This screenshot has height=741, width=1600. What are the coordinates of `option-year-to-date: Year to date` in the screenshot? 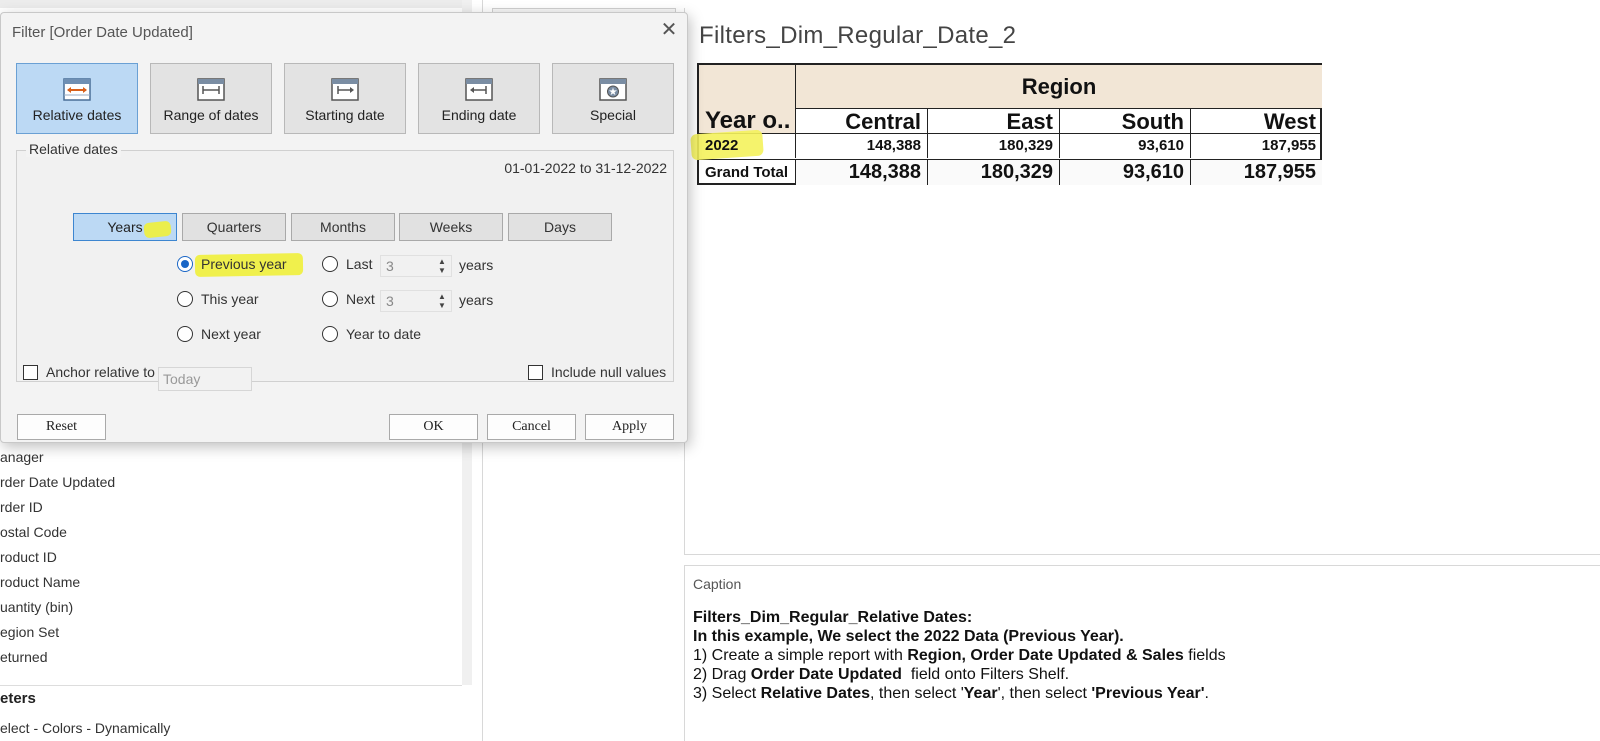 It's located at (371, 334).